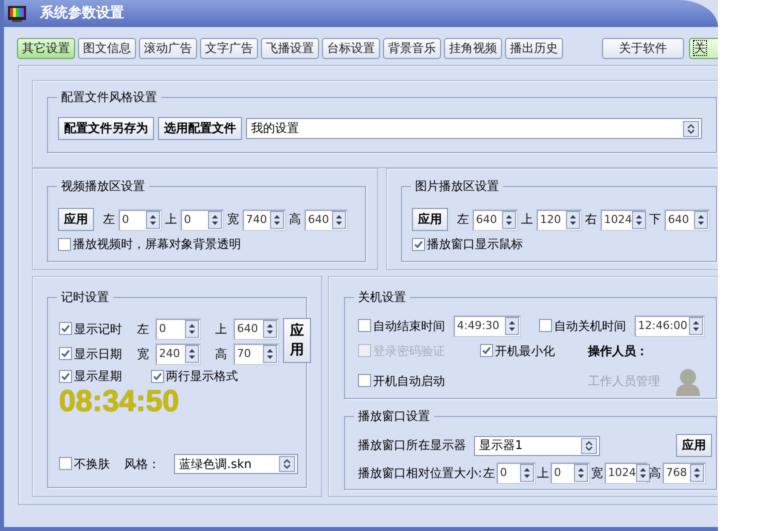 The height and width of the screenshot is (531, 759). Describe the element at coordinates (382, 297) in the screenshot. I see `group-title: 关机设置` at that location.